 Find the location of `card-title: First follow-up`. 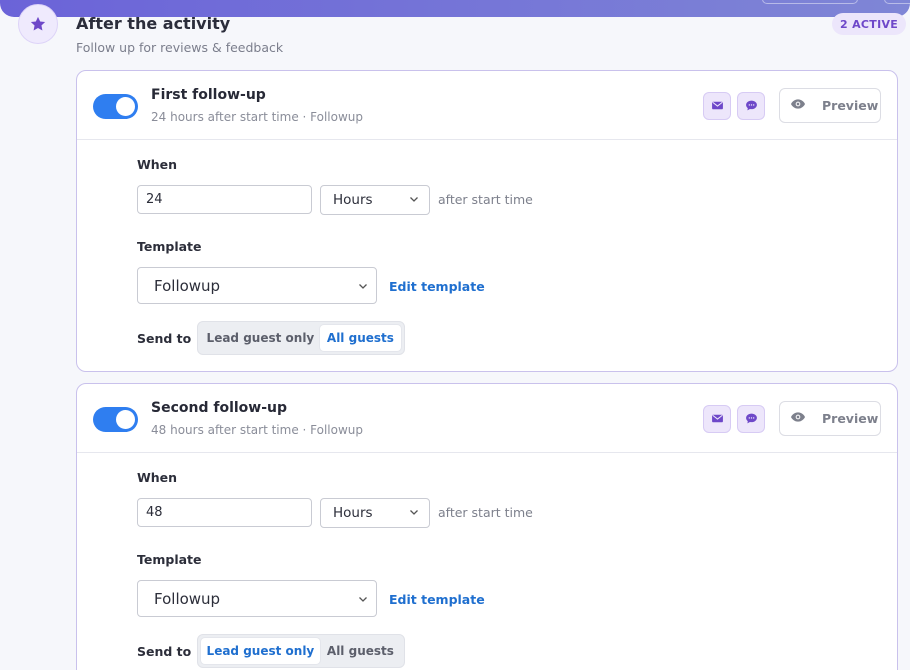

card-title: First follow-up is located at coordinates (208, 95).